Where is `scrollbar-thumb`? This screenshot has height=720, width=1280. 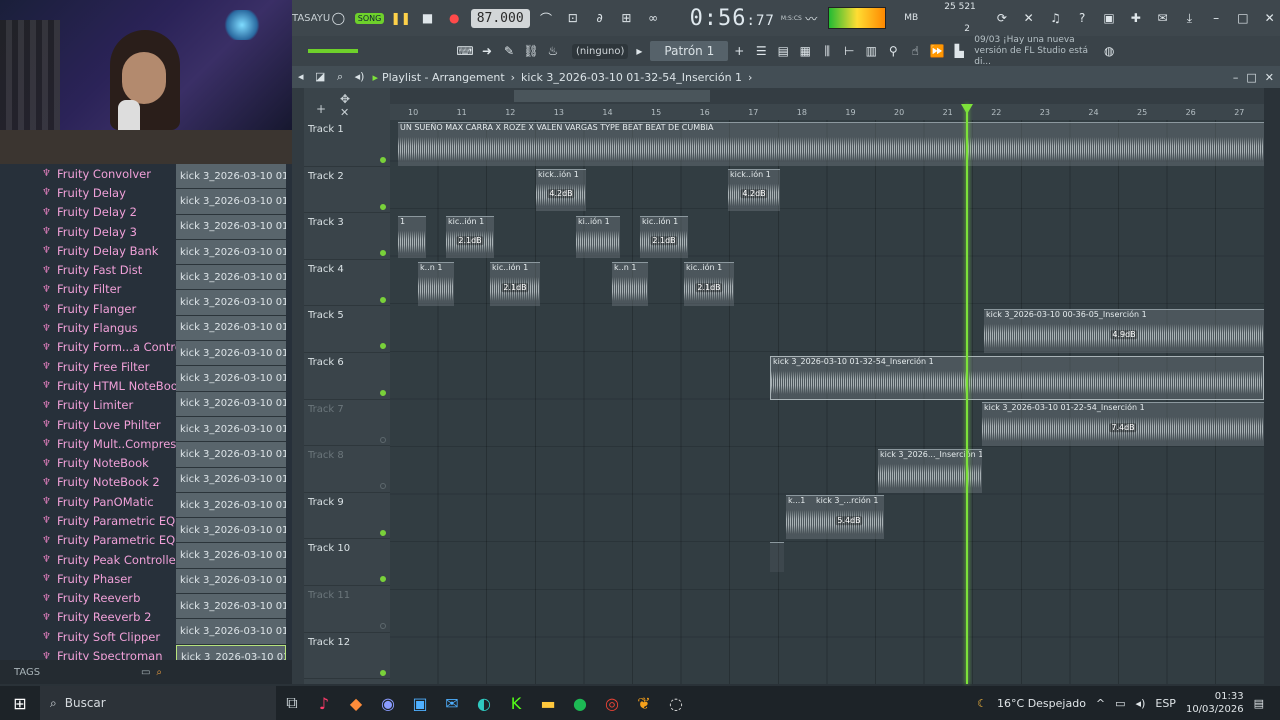
scrollbar-thumb is located at coordinates (612, 96).